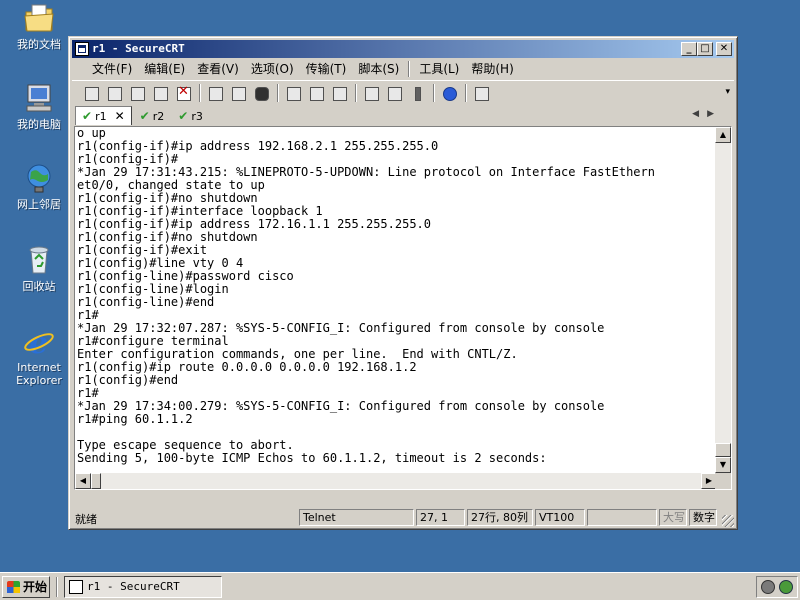 This screenshot has width=800, height=600. What do you see at coordinates (707, 114) in the screenshot?
I see `tab-scroll-arrows-icon: ◀▶` at bounding box center [707, 114].